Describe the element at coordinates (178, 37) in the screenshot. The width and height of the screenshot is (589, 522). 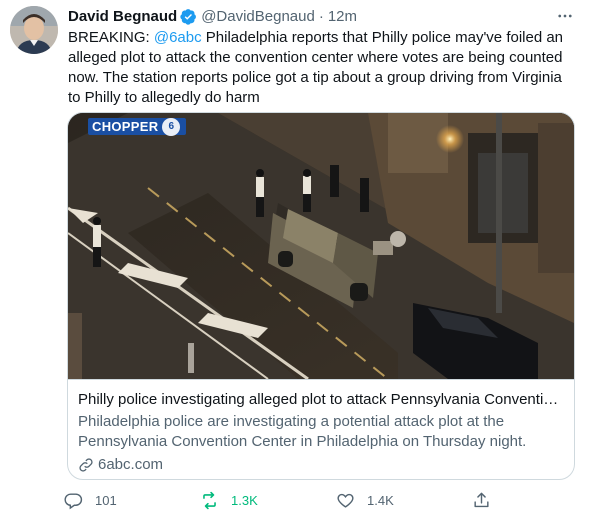
I see `mention-link: @6abc` at that location.